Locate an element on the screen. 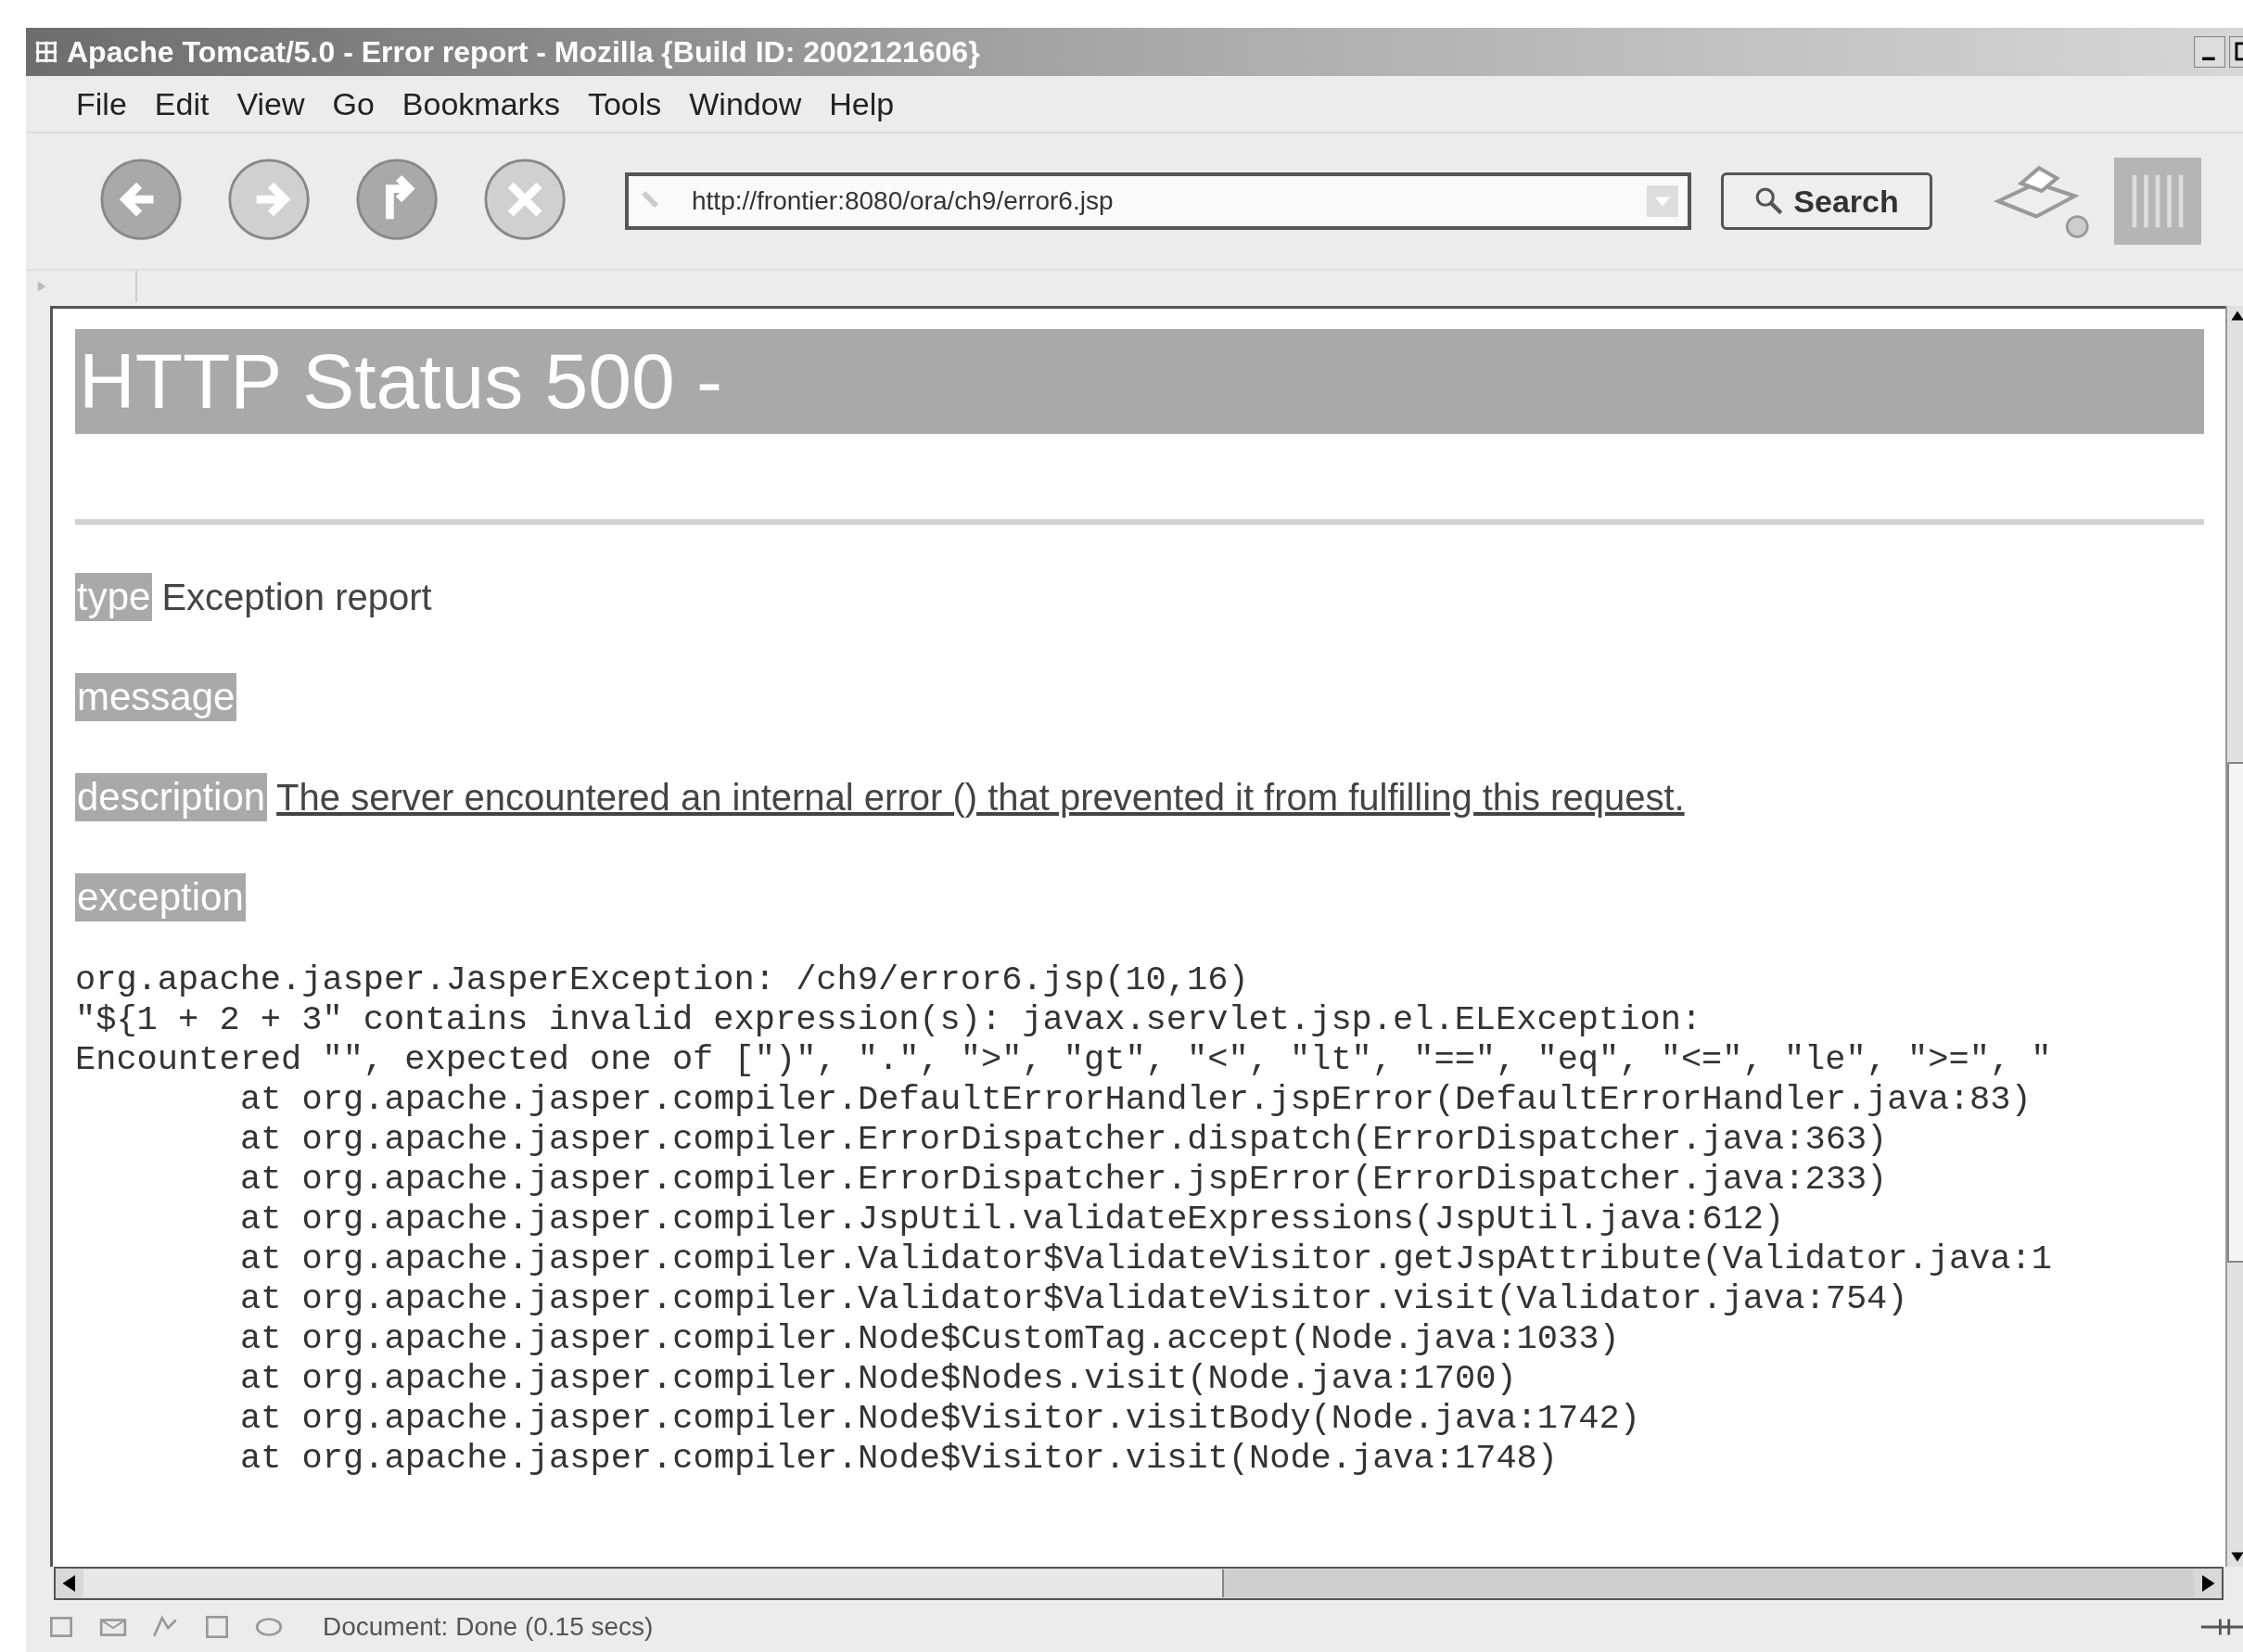  stack-trace-line: at org.apache.jasper.compiler.DefaultErrorHandler.jspError(DefaultErrorHandler.java:83) is located at coordinates (1136, 1100).